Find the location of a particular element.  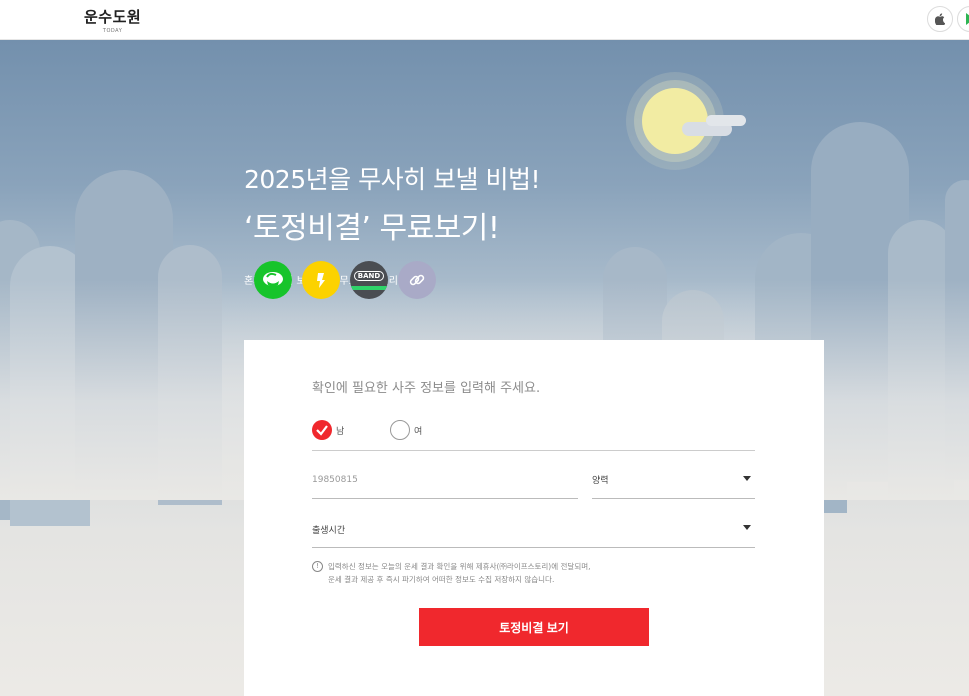

link-icon is located at coordinates (417, 280).